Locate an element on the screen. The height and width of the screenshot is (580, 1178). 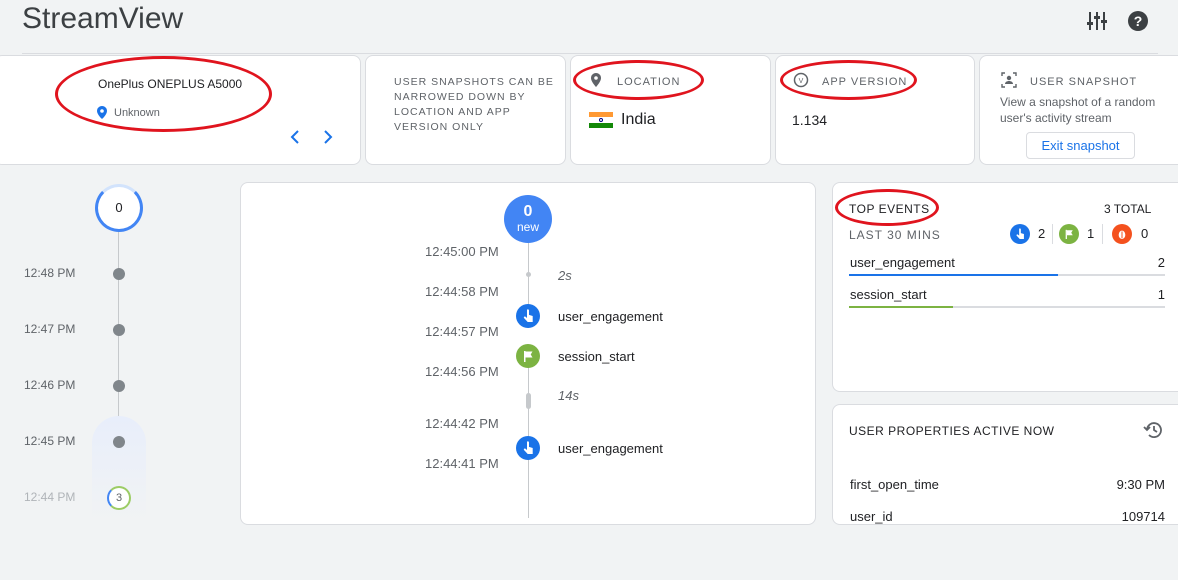
stream-time: 12:44:56 PM is located at coordinates (462, 371).